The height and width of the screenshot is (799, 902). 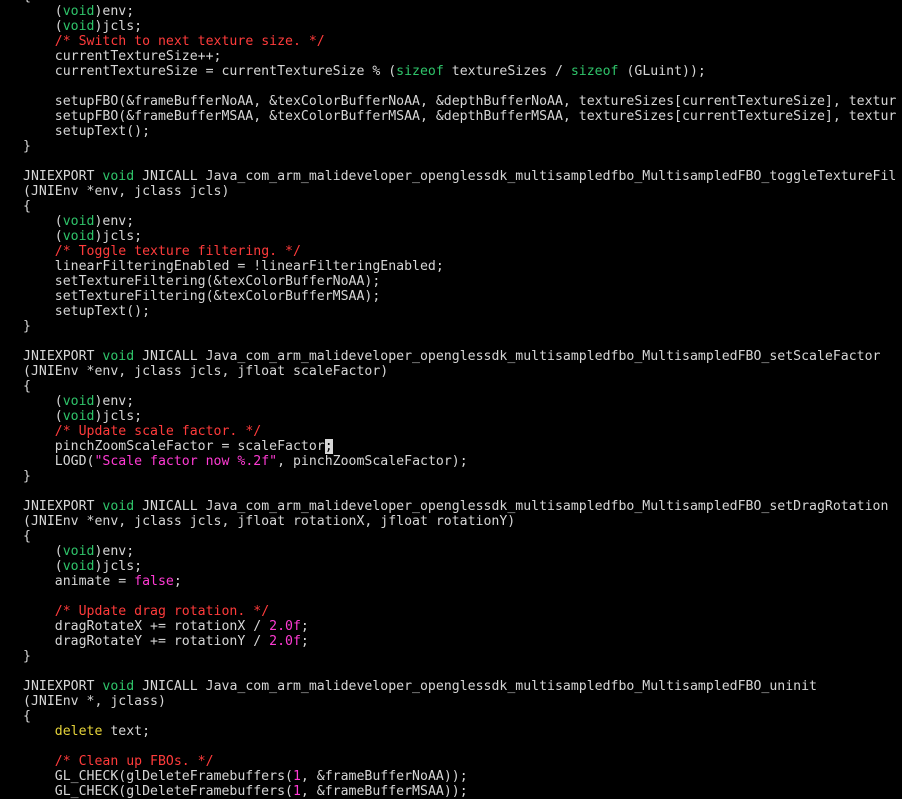 I want to click on code-token-comment: /* Switch to next texture size. */, so click(x=189, y=41).